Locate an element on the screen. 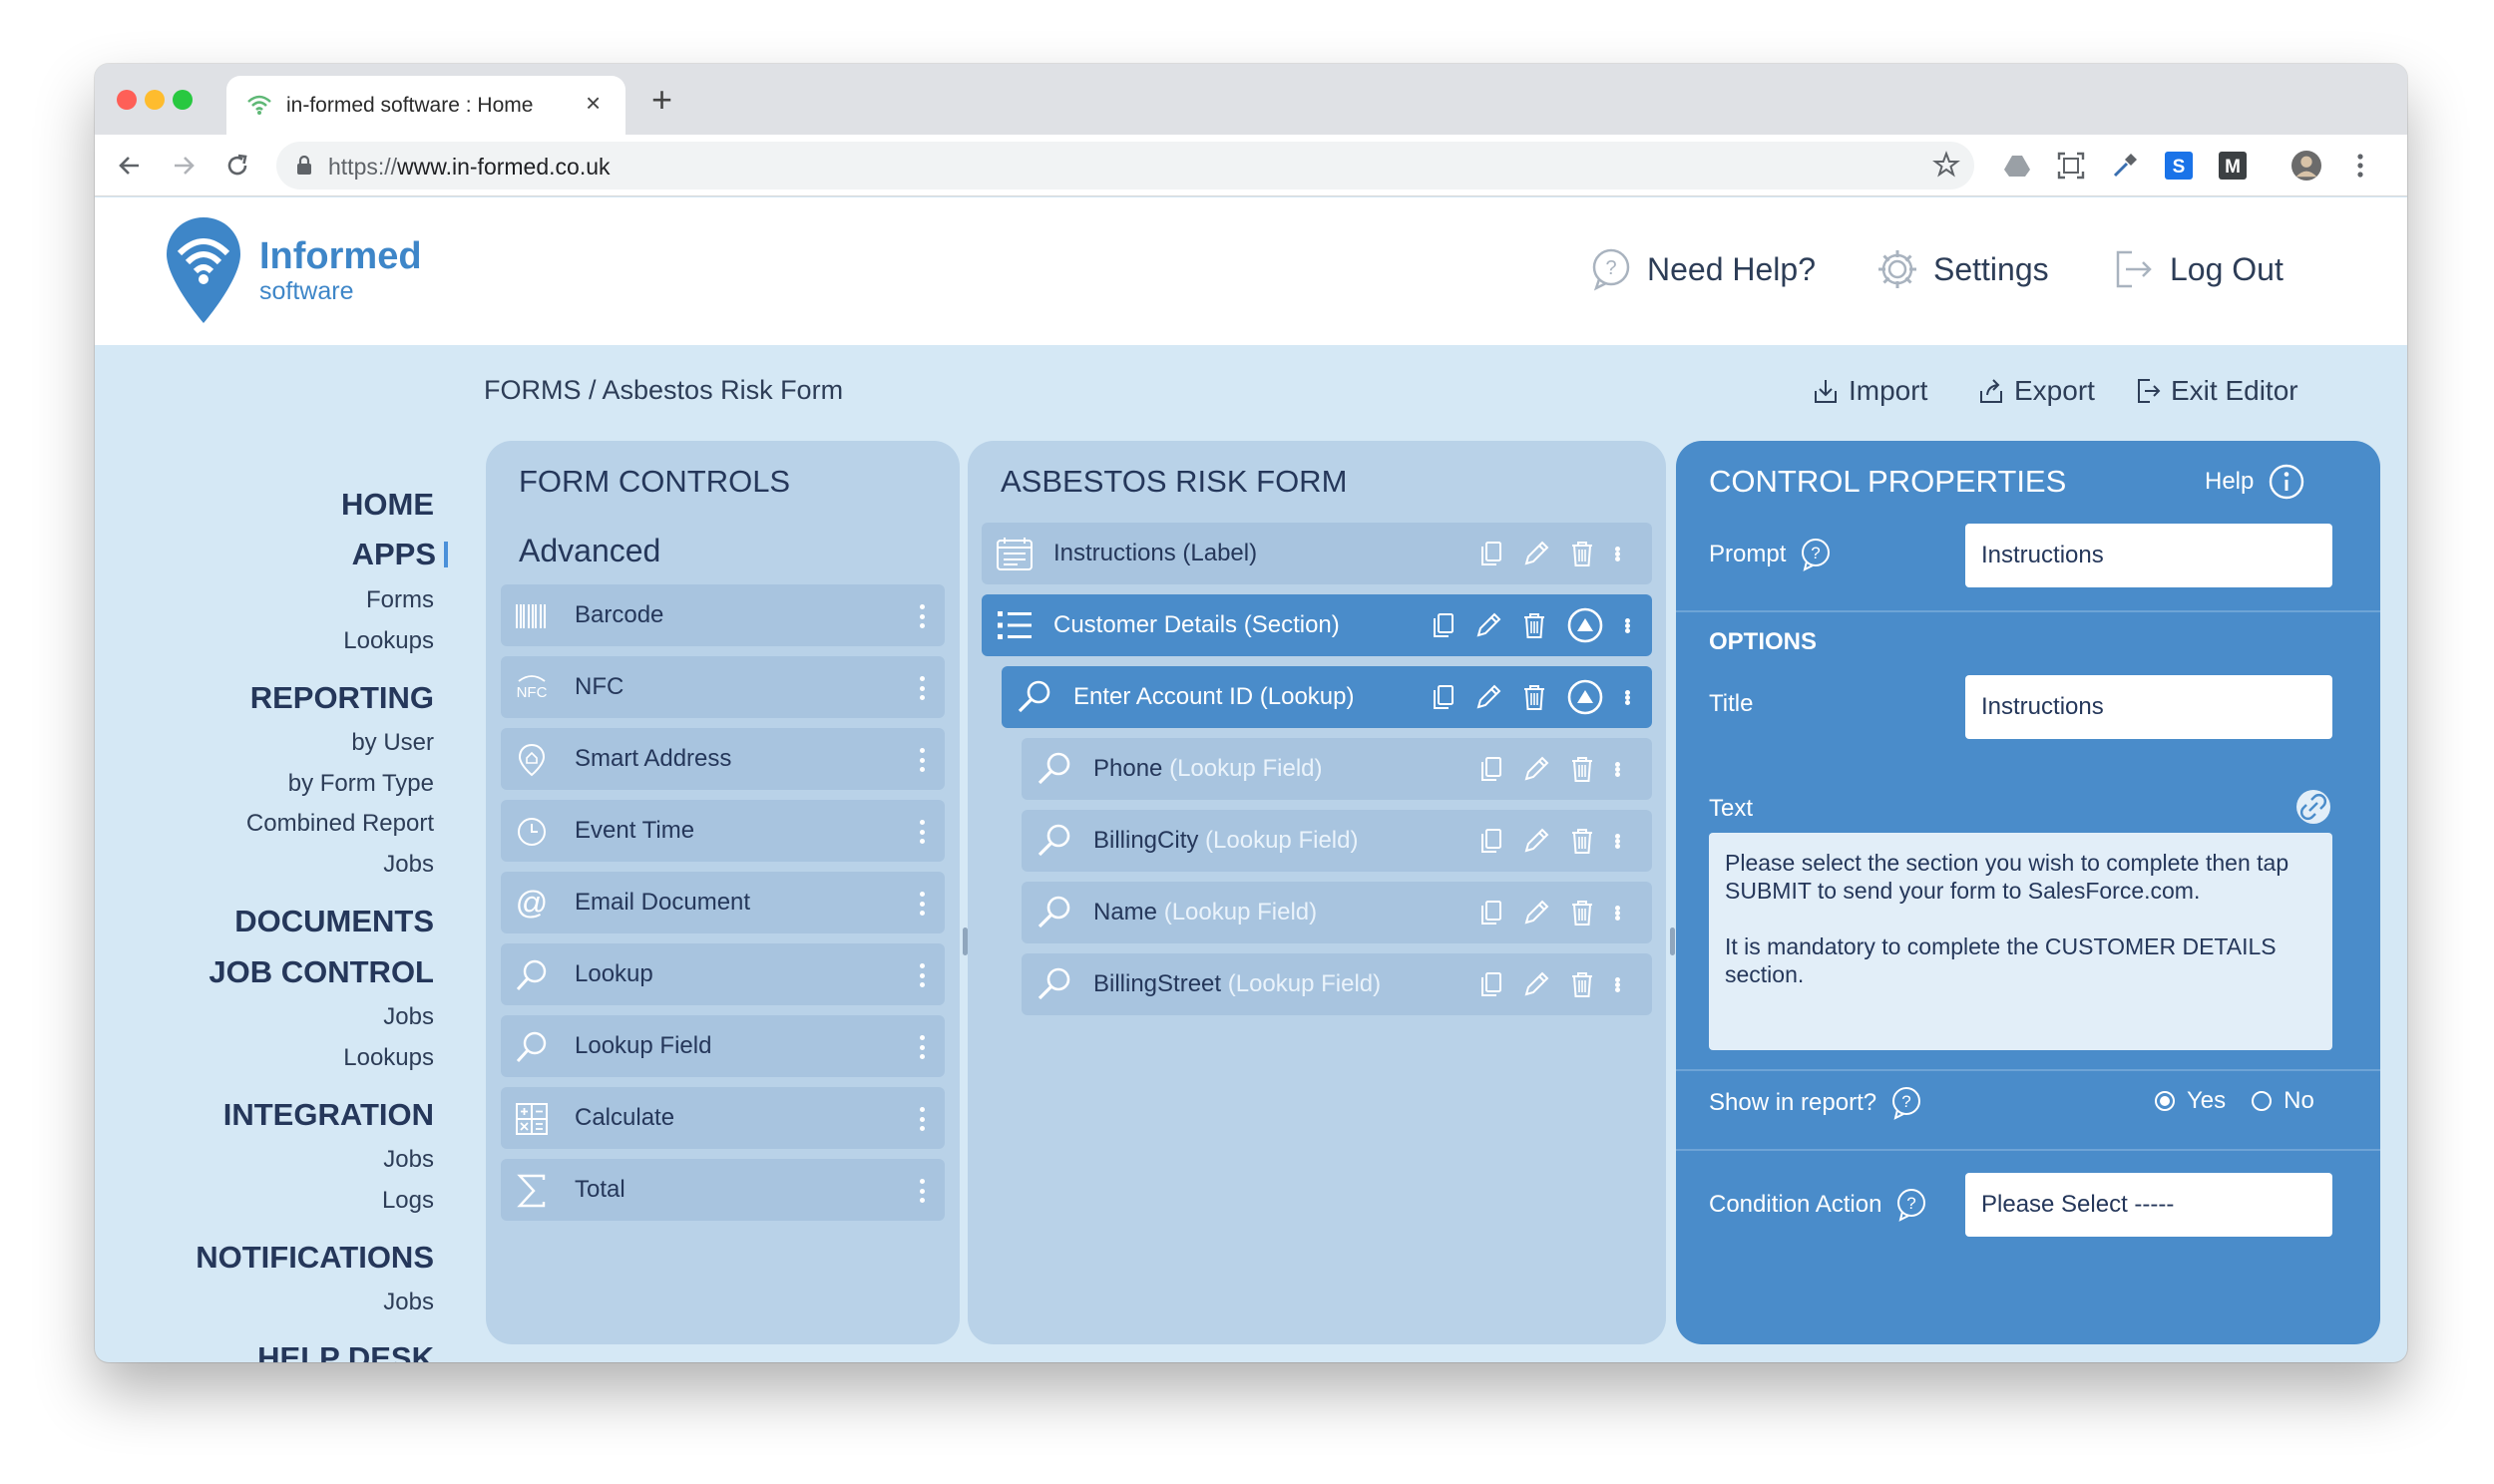  nav-apps-forms: Forms is located at coordinates (400, 600).